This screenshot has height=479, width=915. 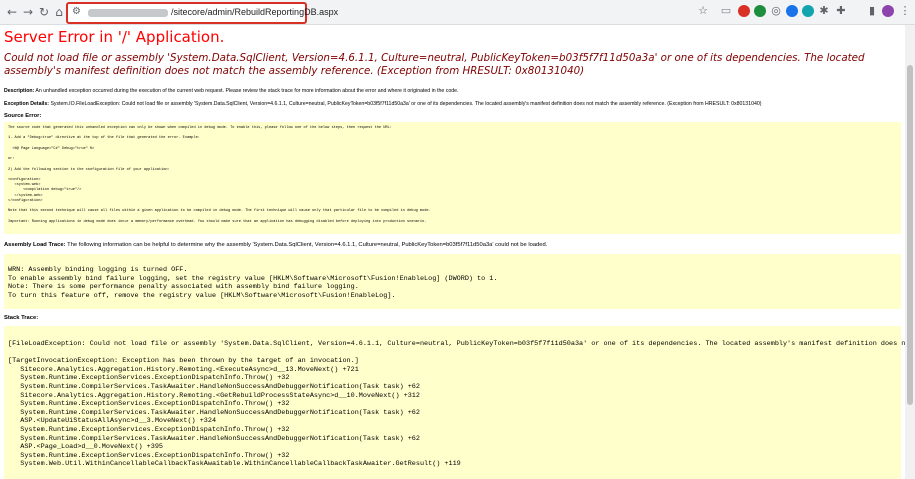 I want to click on assembly-load-trace-label: Assembly Load Trace:, so click(x=35, y=245).